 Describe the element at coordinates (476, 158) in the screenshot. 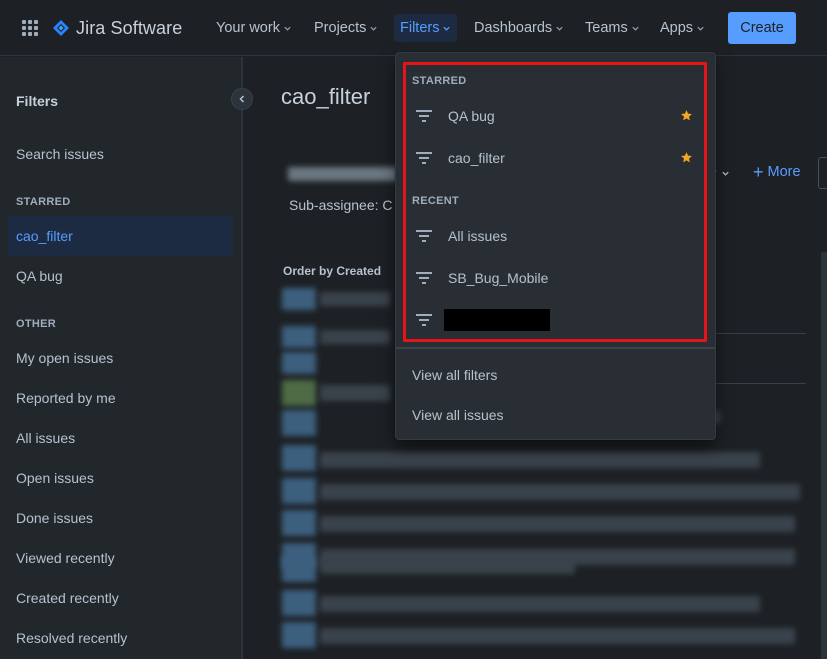

I see `dropdown-item-label: cao_filter` at that location.